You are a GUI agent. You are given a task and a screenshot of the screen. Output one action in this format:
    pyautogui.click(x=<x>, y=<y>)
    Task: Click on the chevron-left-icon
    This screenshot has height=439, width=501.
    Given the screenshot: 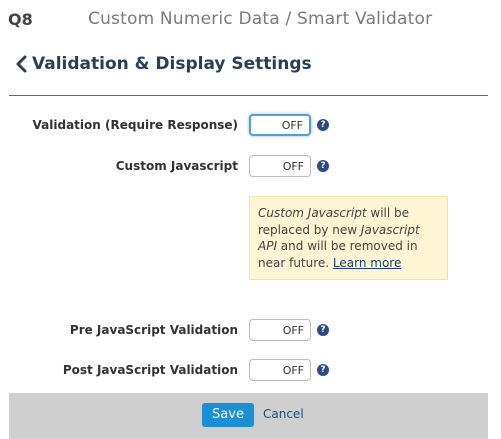 What is the action you would take?
    pyautogui.click(x=21, y=64)
    